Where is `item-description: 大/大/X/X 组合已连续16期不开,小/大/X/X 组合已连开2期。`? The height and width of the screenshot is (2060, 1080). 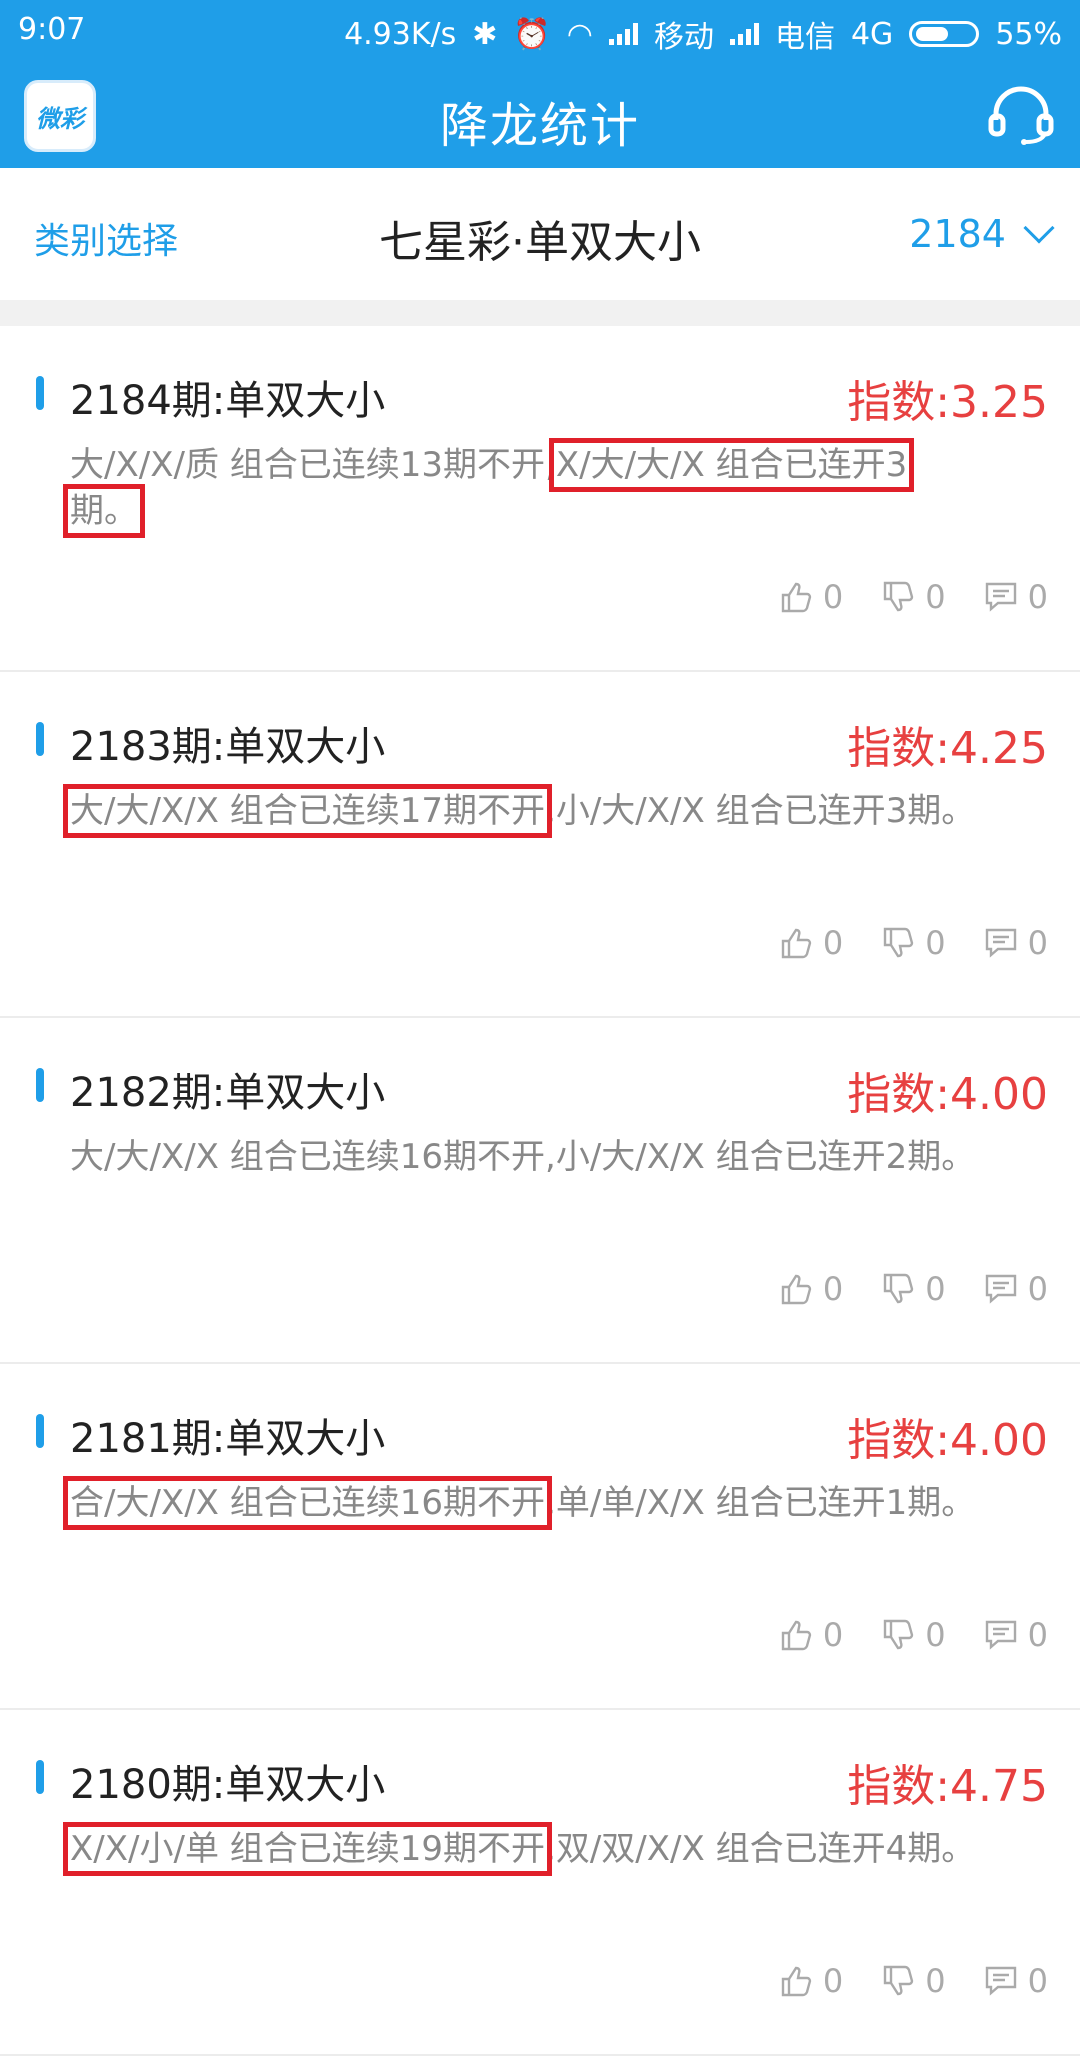 item-description: 大/大/X/X 组合已连续16期不开,小/大/X/X 组合已连开2期。 is located at coordinates (560, 1157).